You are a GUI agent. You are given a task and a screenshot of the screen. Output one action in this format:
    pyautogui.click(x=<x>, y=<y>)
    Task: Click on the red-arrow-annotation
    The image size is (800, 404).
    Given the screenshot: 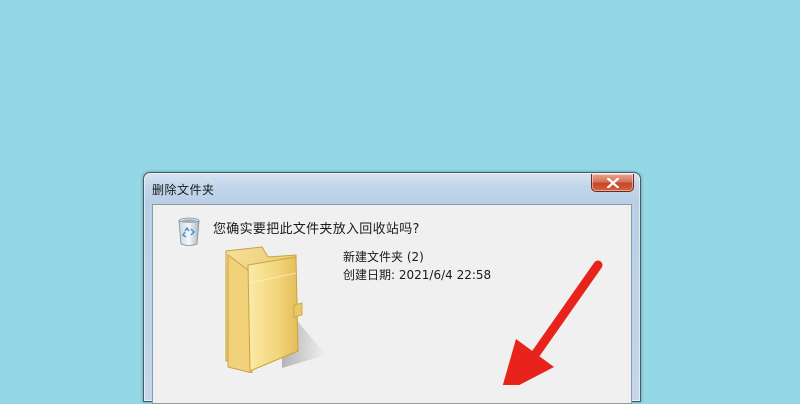 What is the action you would take?
    pyautogui.click(x=552, y=322)
    